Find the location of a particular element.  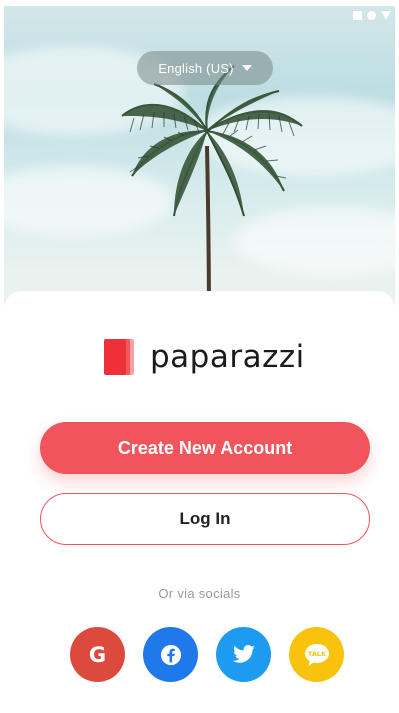

create-account-button: Create New Account is located at coordinates (205, 448).